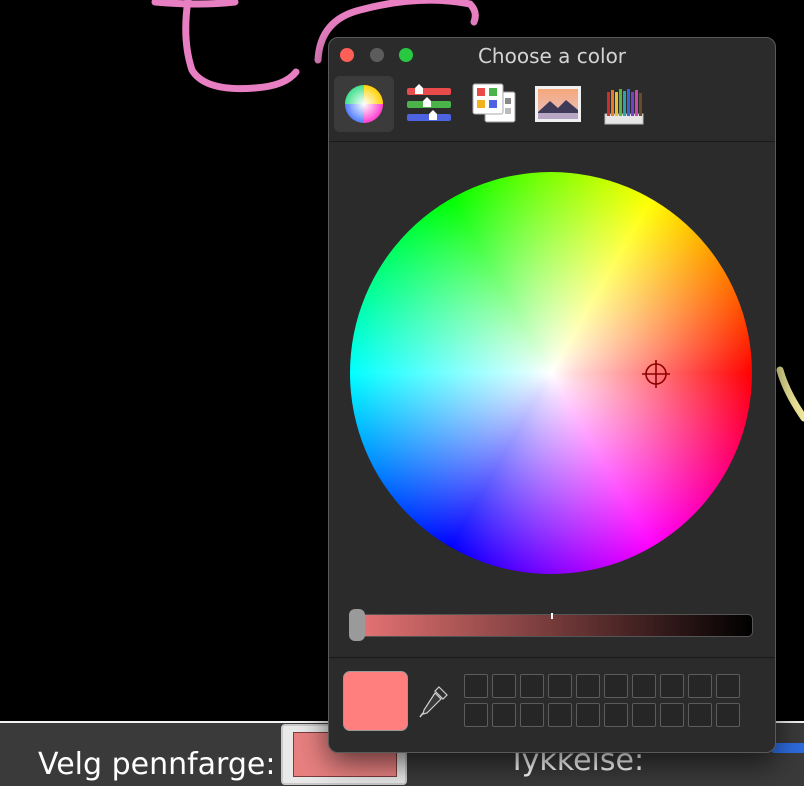 The width and height of the screenshot is (804, 786). I want to click on titlebar: Choose a color, so click(552, 56).